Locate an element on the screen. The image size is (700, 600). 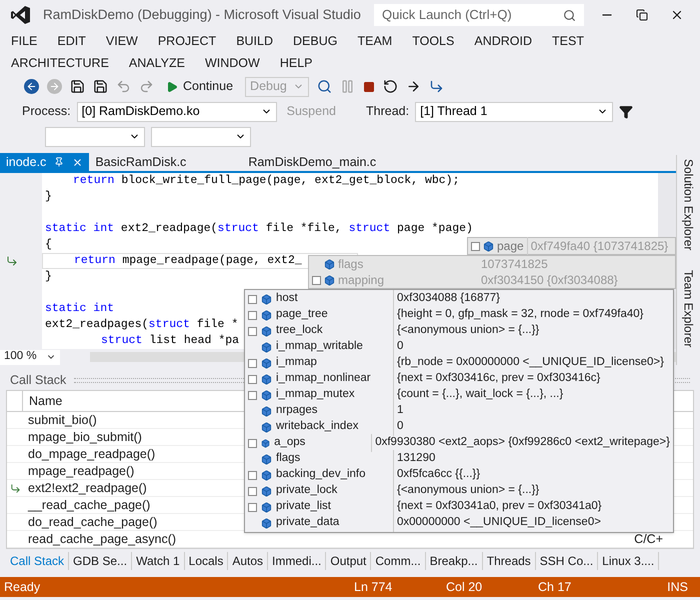
field-value: 0x00000000 <__UNIQUE_ID_license0> is located at coordinates (497, 523).